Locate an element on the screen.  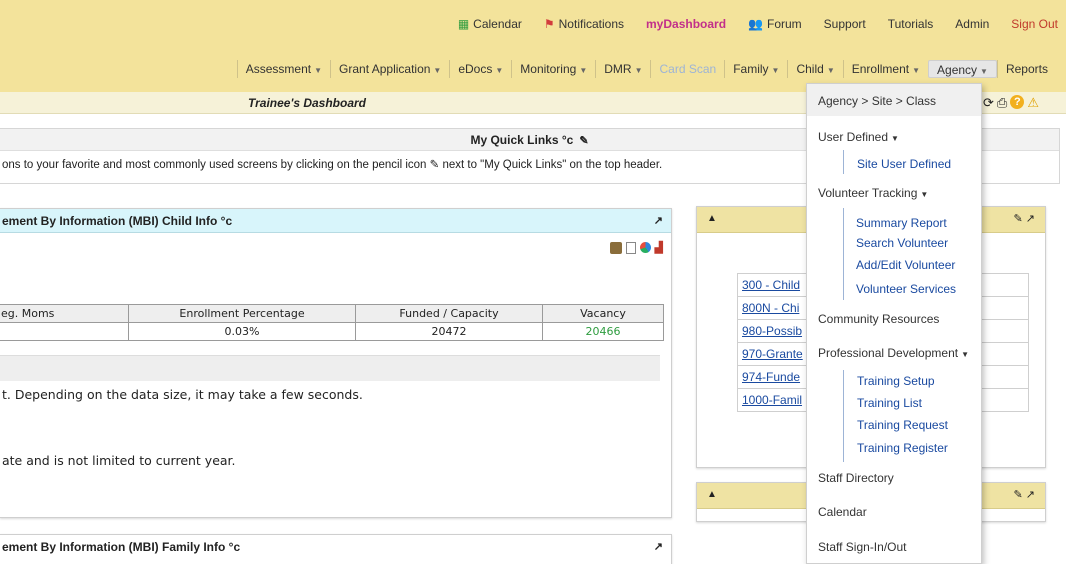
report-link: 970-Grante is located at coordinates (772, 354).